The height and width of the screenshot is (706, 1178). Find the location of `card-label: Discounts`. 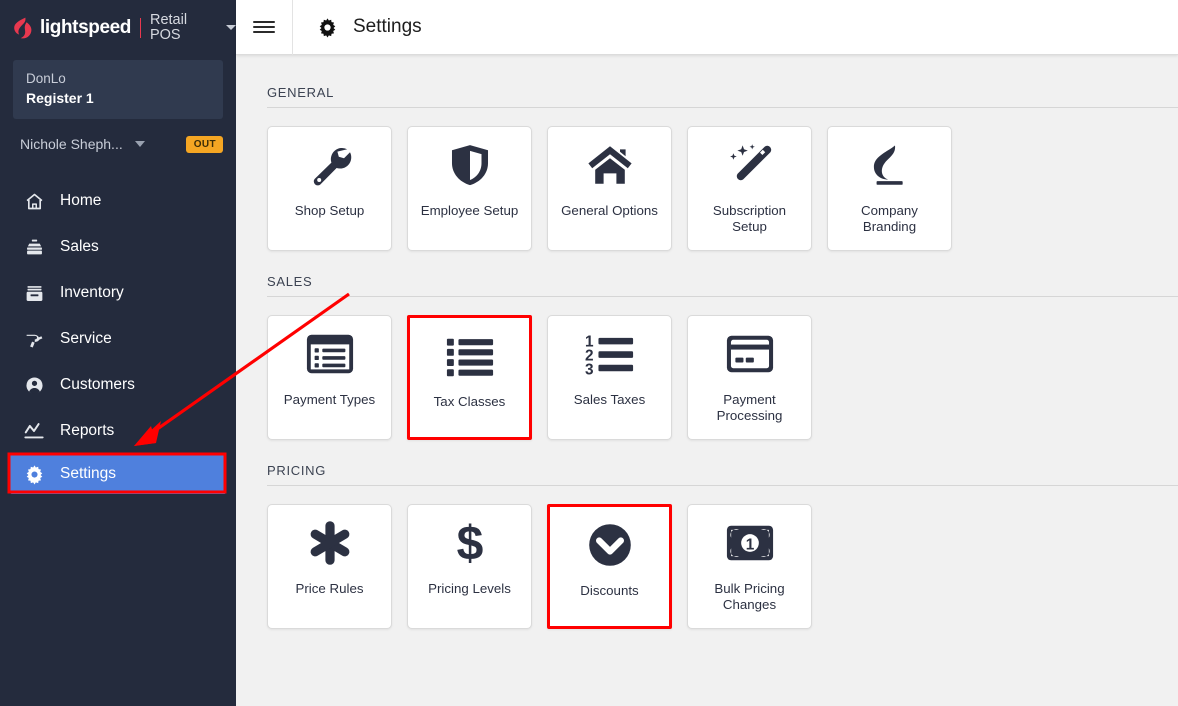

card-label: Discounts is located at coordinates (609, 590).